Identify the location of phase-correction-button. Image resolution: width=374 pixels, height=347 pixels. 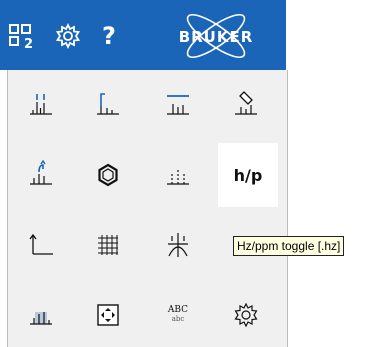
(41, 175).